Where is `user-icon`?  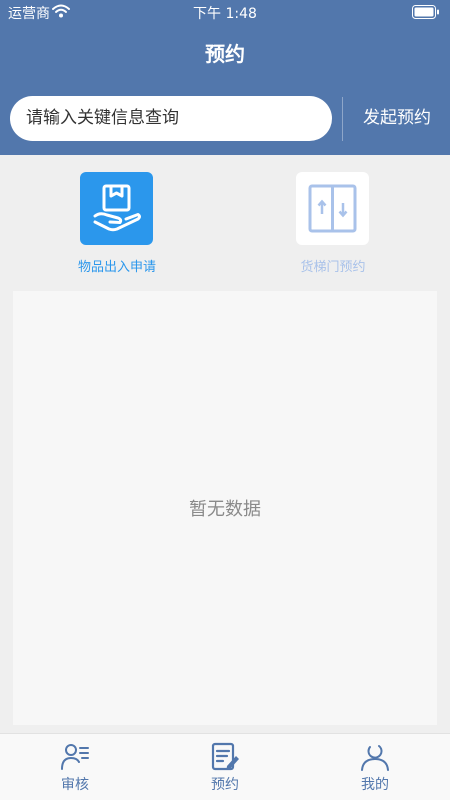
user-icon is located at coordinates (375, 757).